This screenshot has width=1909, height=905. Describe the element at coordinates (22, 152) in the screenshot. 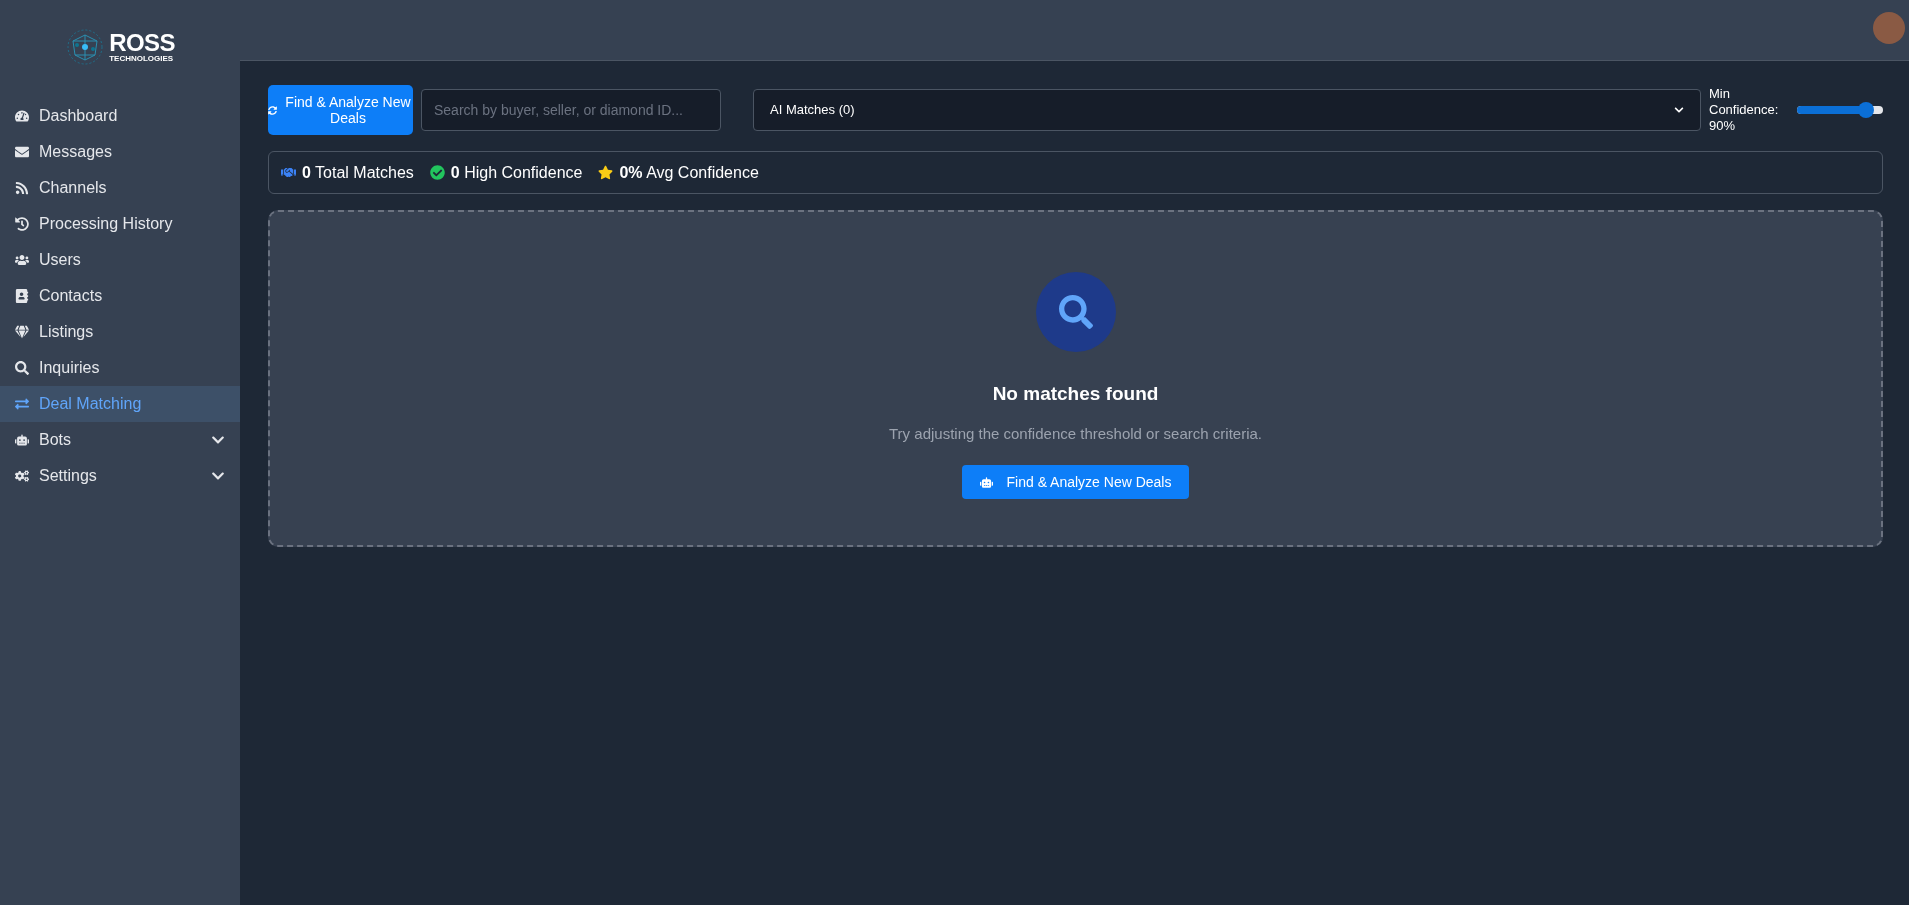

I see `envelope-icon` at that location.